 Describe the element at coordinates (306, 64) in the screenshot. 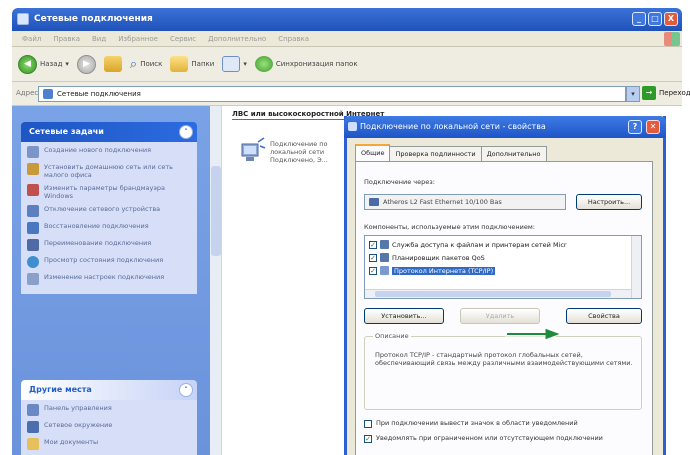

I see `sync-button: Синхронизация папок` at that location.